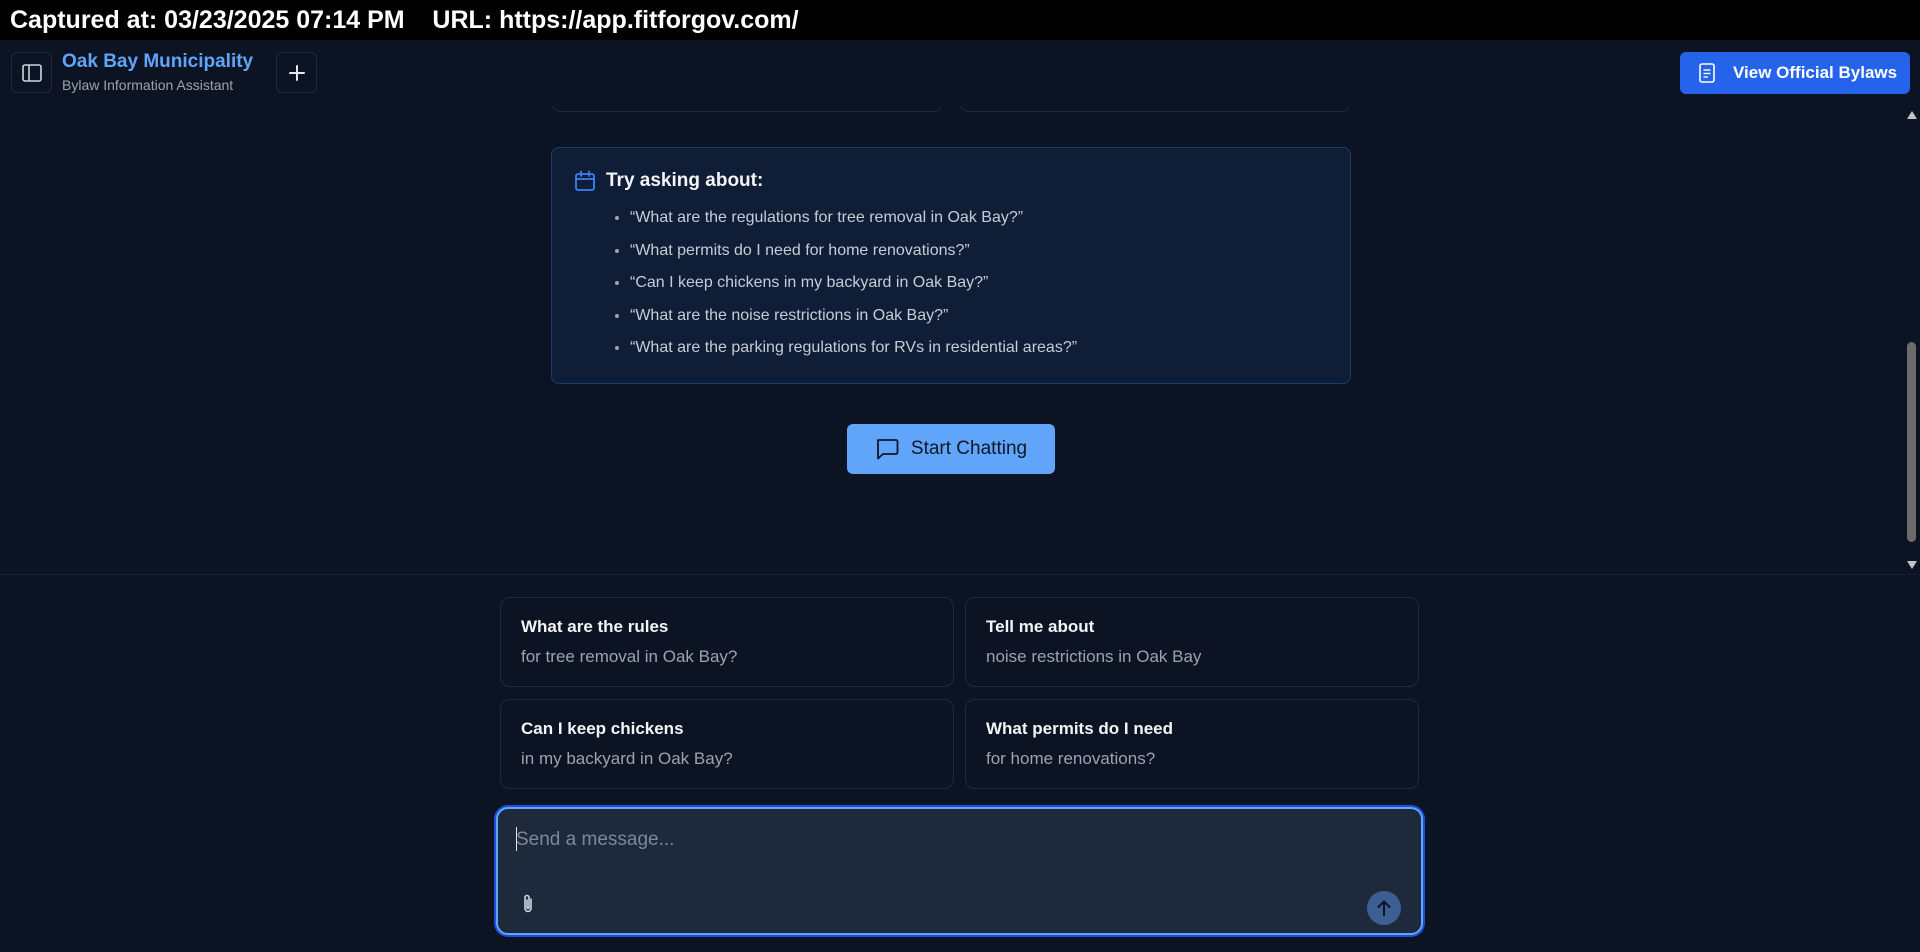 The image size is (1920, 952). What do you see at coordinates (969, 448) in the screenshot?
I see `start-chatting-label: Start Chatting` at bounding box center [969, 448].